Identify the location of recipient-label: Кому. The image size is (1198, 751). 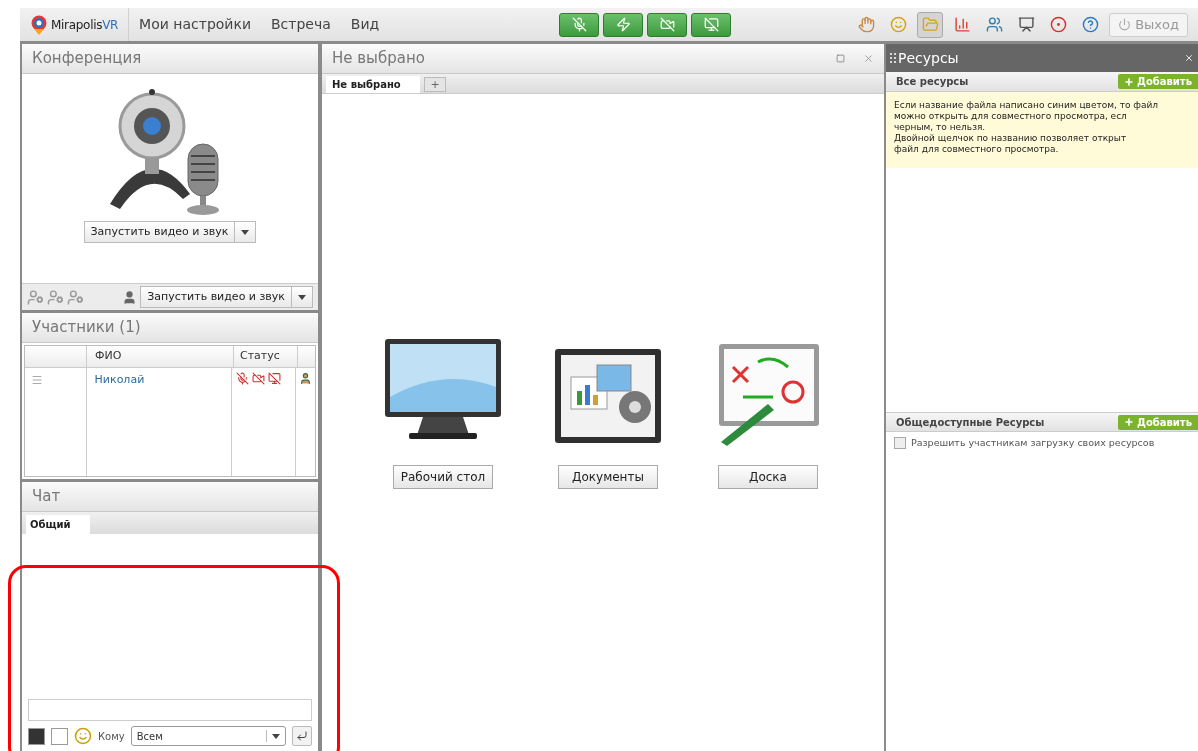
(111, 736).